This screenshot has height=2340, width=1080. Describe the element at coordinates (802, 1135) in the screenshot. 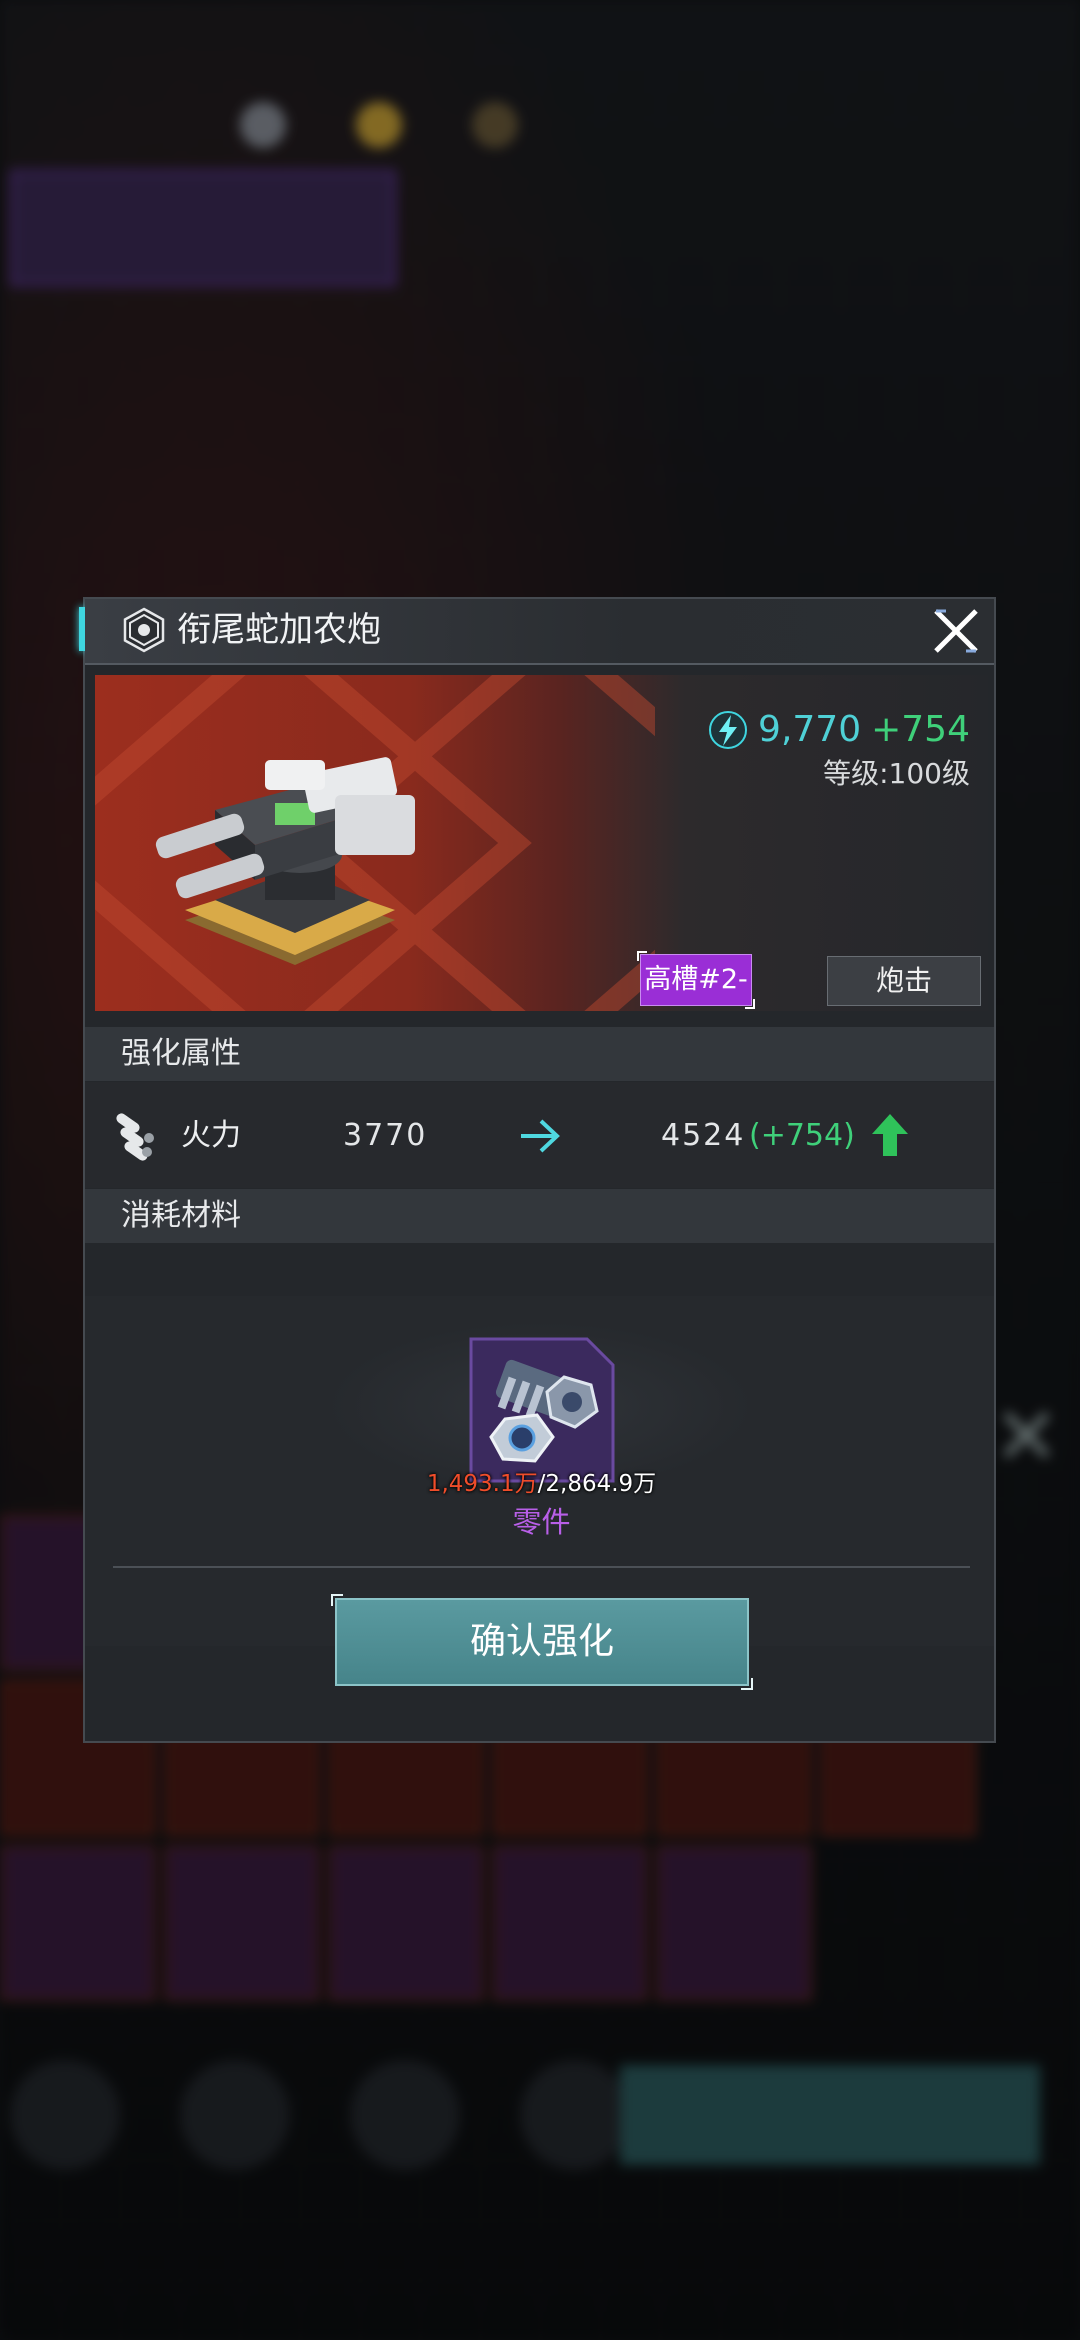

I see `attribute-increase: (+754)` at that location.